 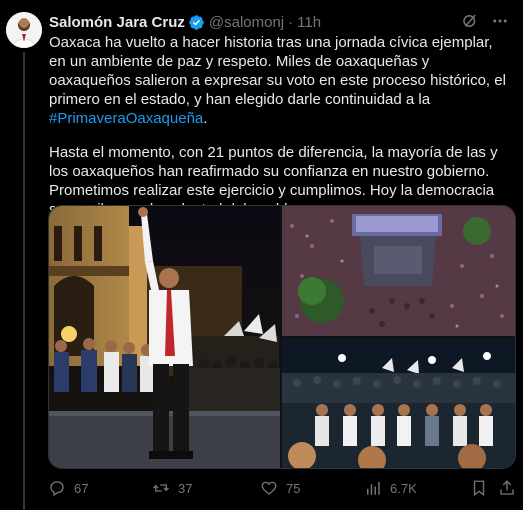 I want to click on bookmark-button, so click(x=479, y=488).